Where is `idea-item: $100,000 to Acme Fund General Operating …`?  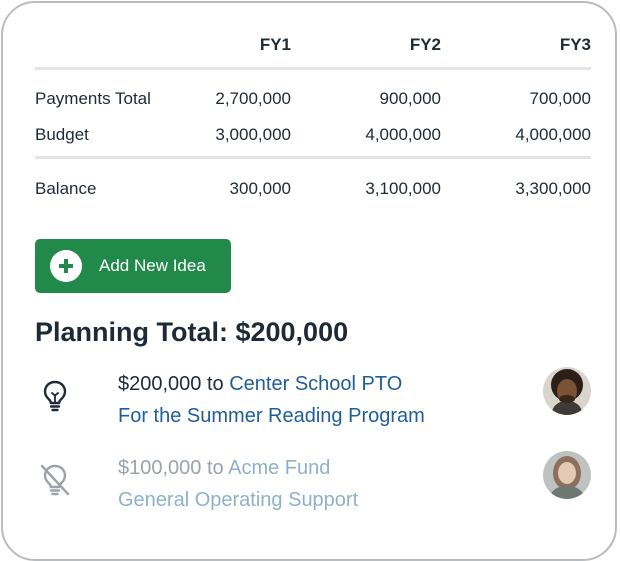
idea-item: $100,000 to Acme Fund General Operating … is located at coordinates (313, 489).